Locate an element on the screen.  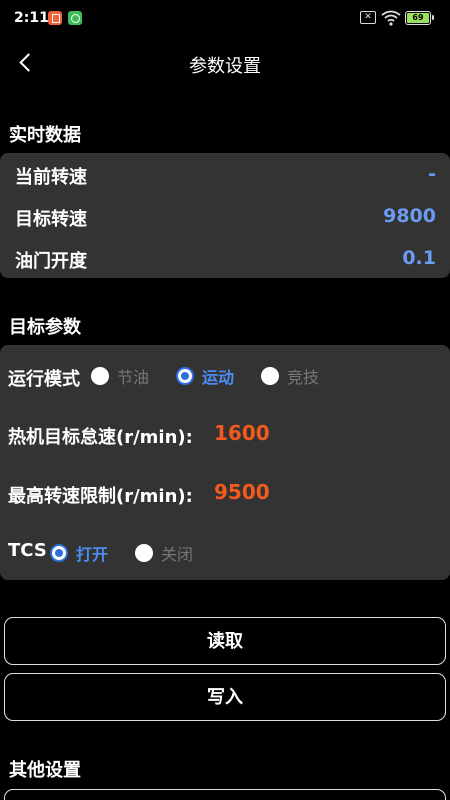
page-title: 参数设置 is located at coordinates (225, 66).